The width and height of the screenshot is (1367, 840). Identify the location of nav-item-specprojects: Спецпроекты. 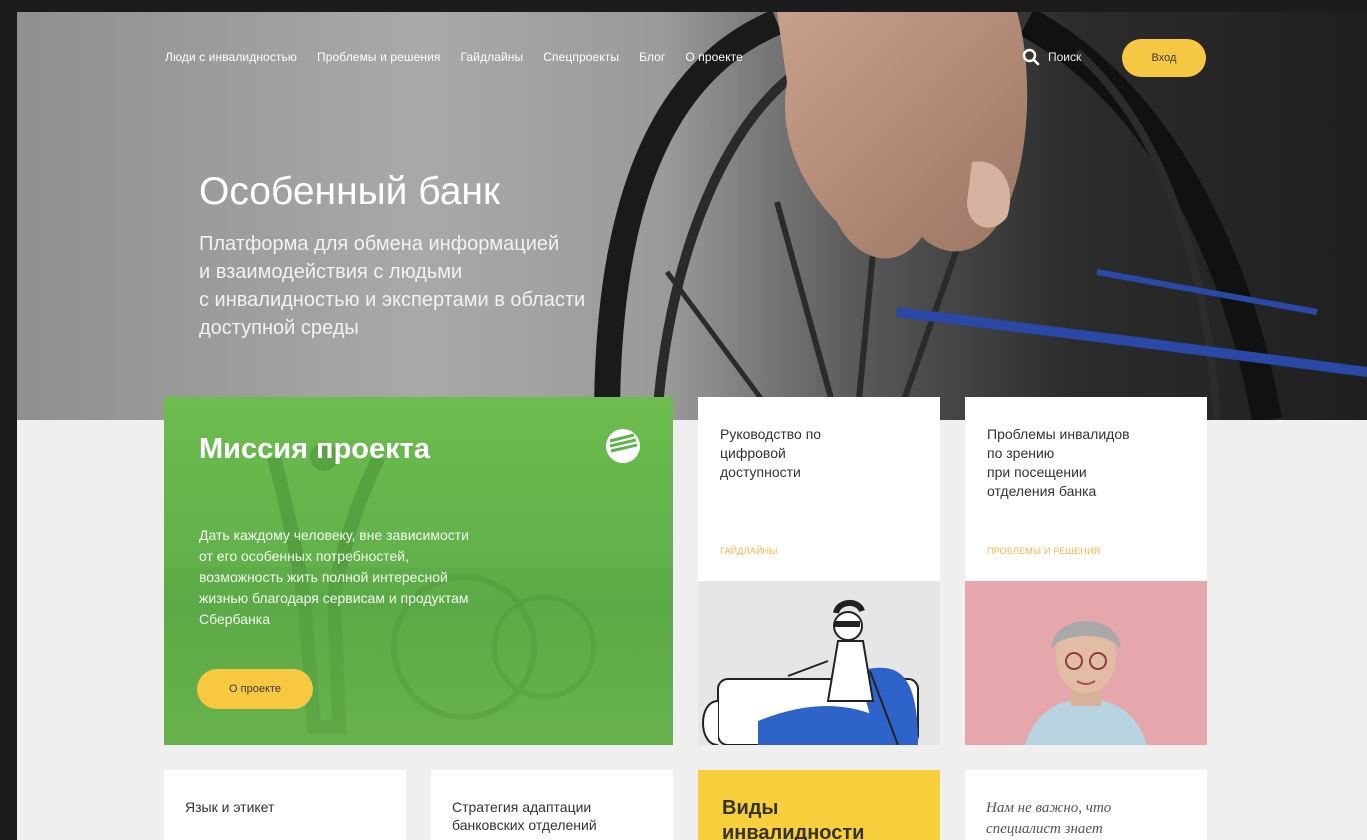
(581, 57).